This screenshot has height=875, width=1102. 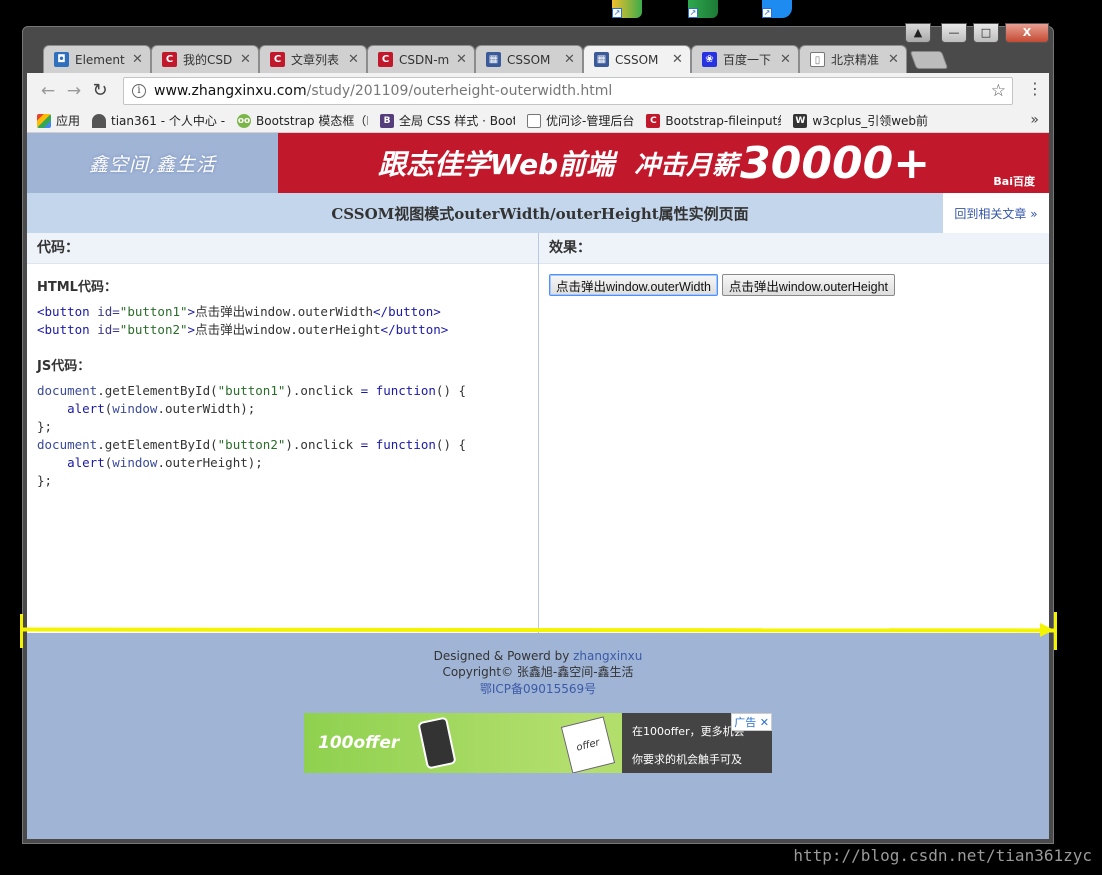 What do you see at coordinates (230, 91) in the screenshot?
I see `url-host: www.zhangxinxu.com` at bounding box center [230, 91].